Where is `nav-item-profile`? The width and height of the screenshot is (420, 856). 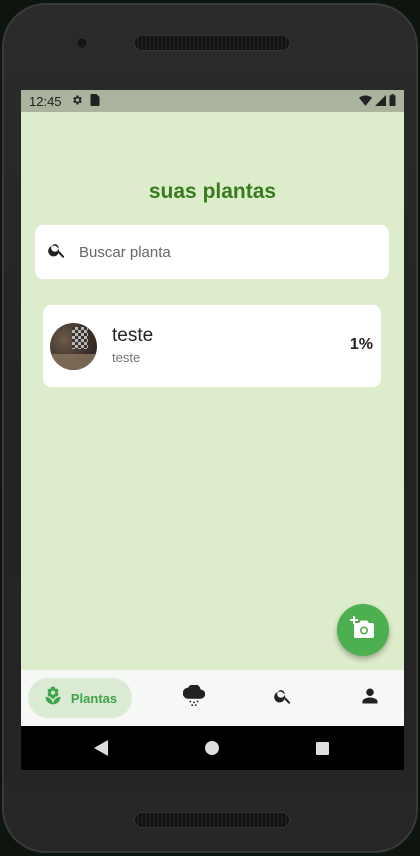
nav-item-profile is located at coordinates (370, 698).